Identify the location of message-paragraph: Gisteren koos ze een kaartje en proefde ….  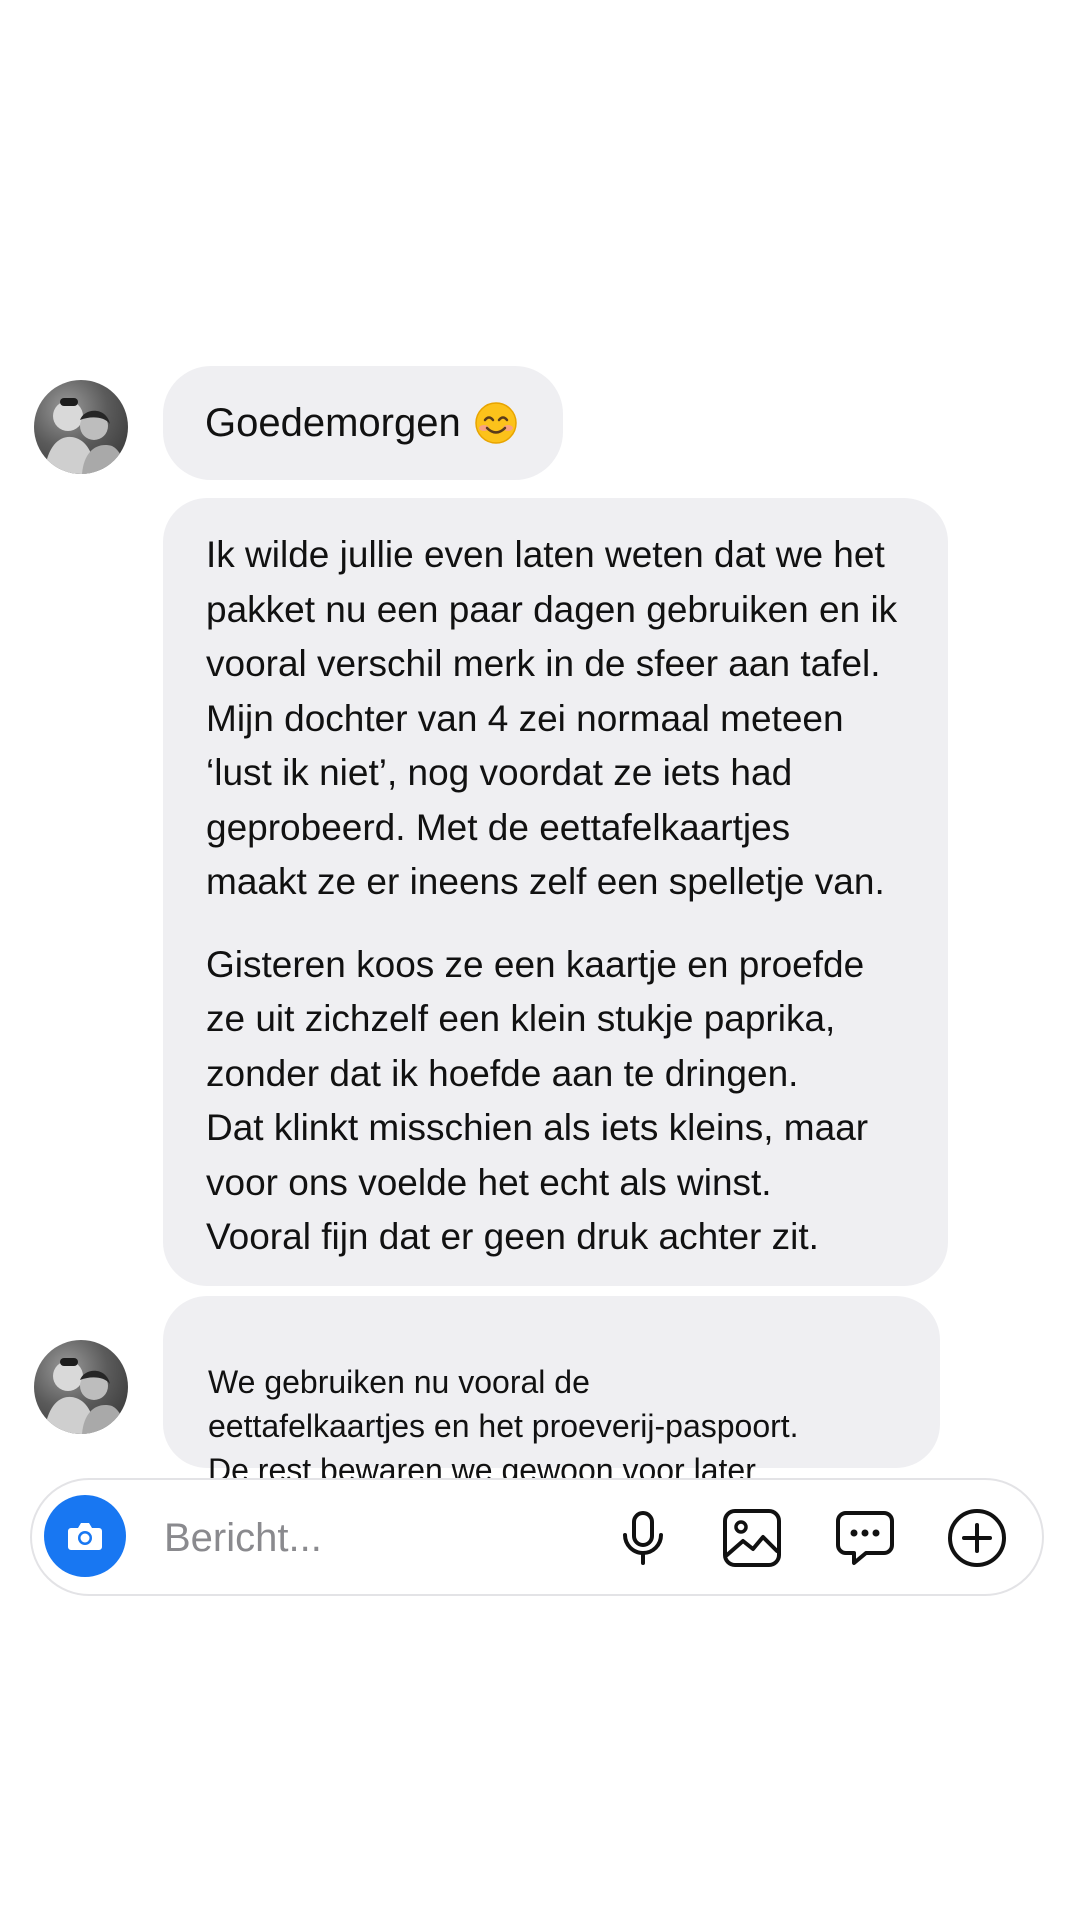
(537, 1100).